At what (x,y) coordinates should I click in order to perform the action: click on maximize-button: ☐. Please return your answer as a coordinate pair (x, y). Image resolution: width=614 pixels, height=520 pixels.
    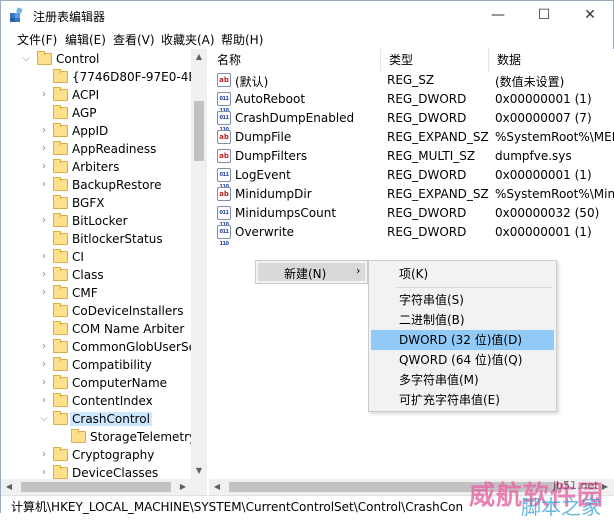
    Looking at the image, I should click on (544, 15).